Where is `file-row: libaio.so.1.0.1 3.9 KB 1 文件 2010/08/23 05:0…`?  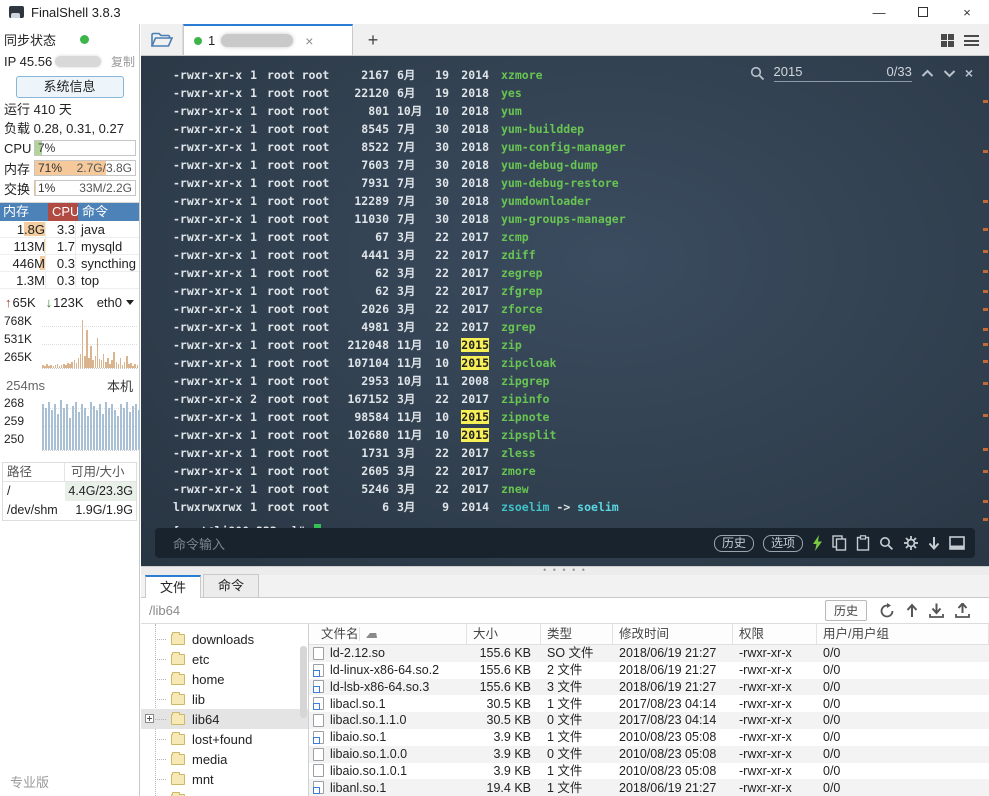 file-row: libaio.so.1.0.1 3.9 KB 1 文件 2010/08/23 05:0… is located at coordinates (649, 771).